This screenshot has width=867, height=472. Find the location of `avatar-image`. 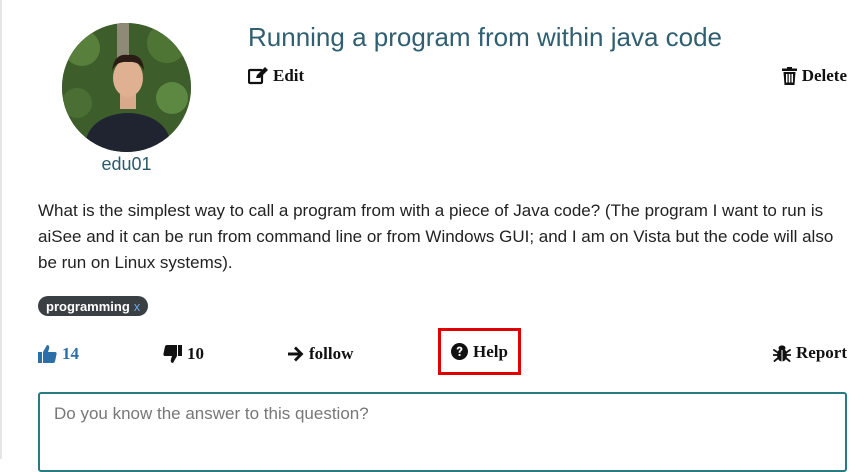

avatar-image is located at coordinates (126, 87).